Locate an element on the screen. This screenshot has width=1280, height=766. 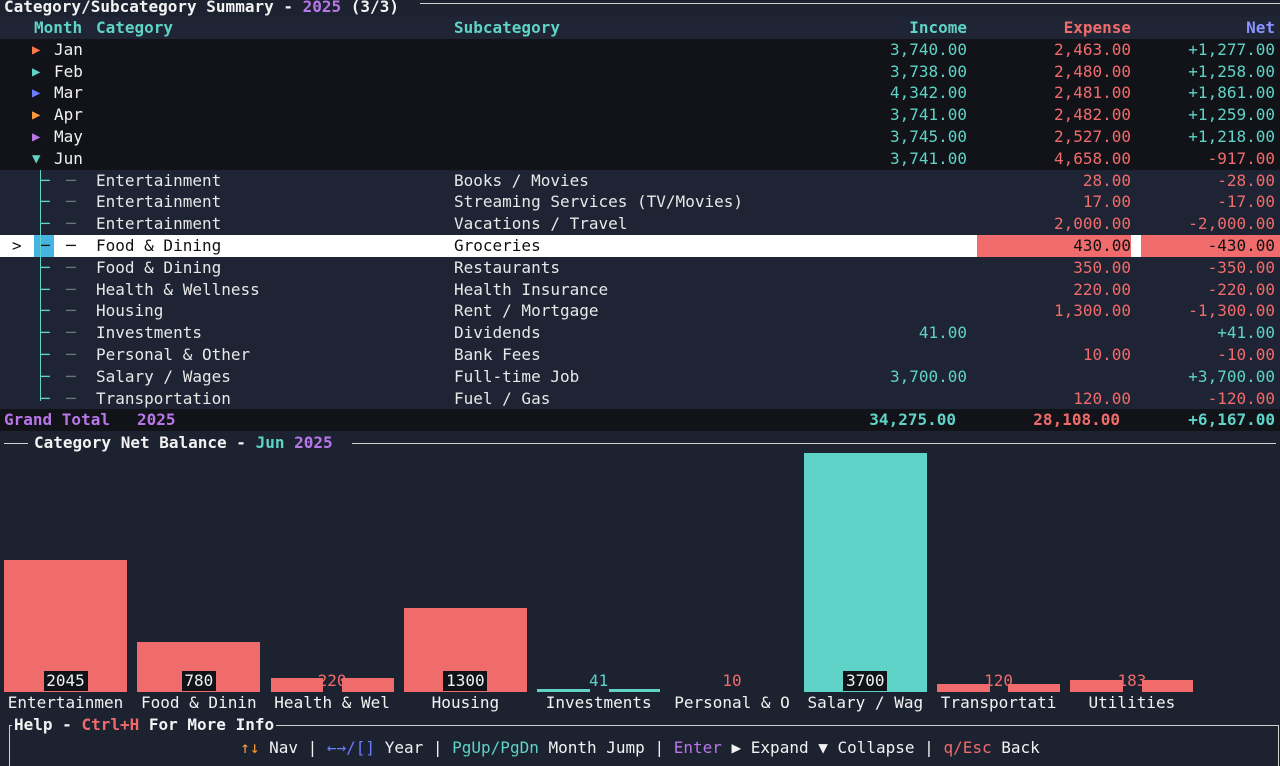
row-expense: 28.00 is located at coordinates (1106, 180).